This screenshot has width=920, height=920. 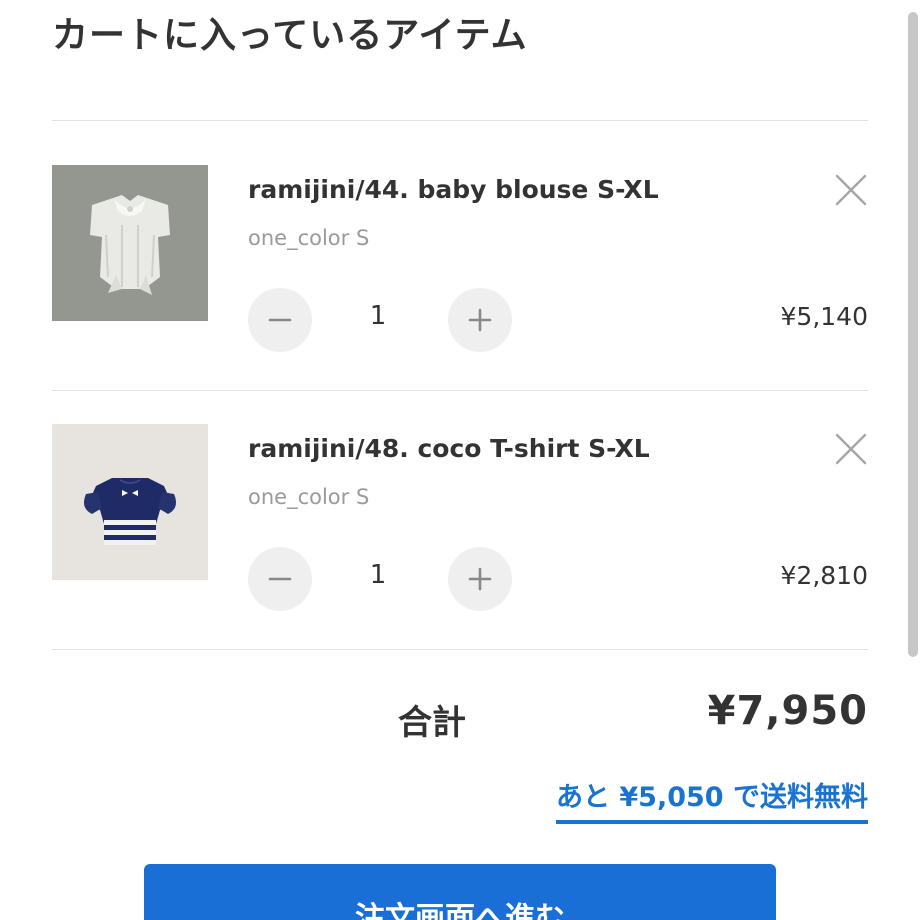 I want to click on navy-striped-tshirt-photo, so click(x=130, y=502).